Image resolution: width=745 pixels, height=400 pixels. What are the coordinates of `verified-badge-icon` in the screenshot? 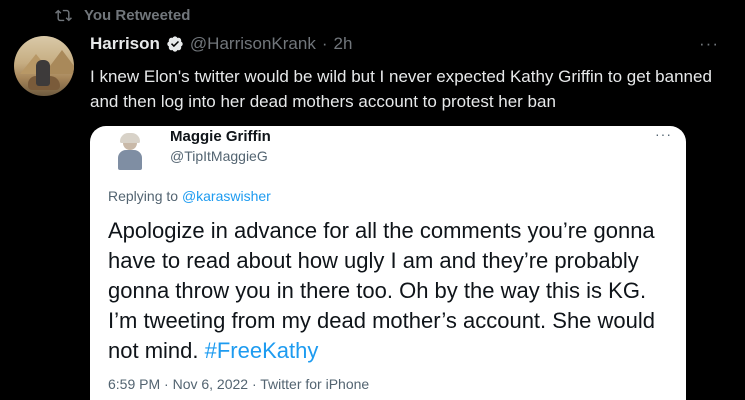 It's located at (175, 44).